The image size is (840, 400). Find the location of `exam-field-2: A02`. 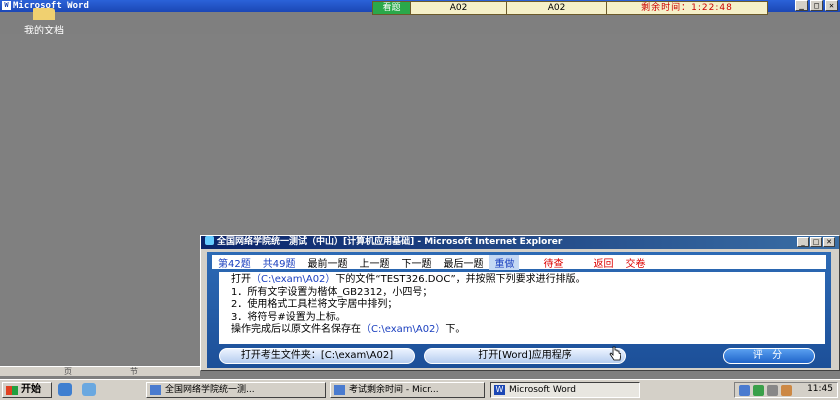

exam-field-2: A02 is located at coordinates (557, 8).